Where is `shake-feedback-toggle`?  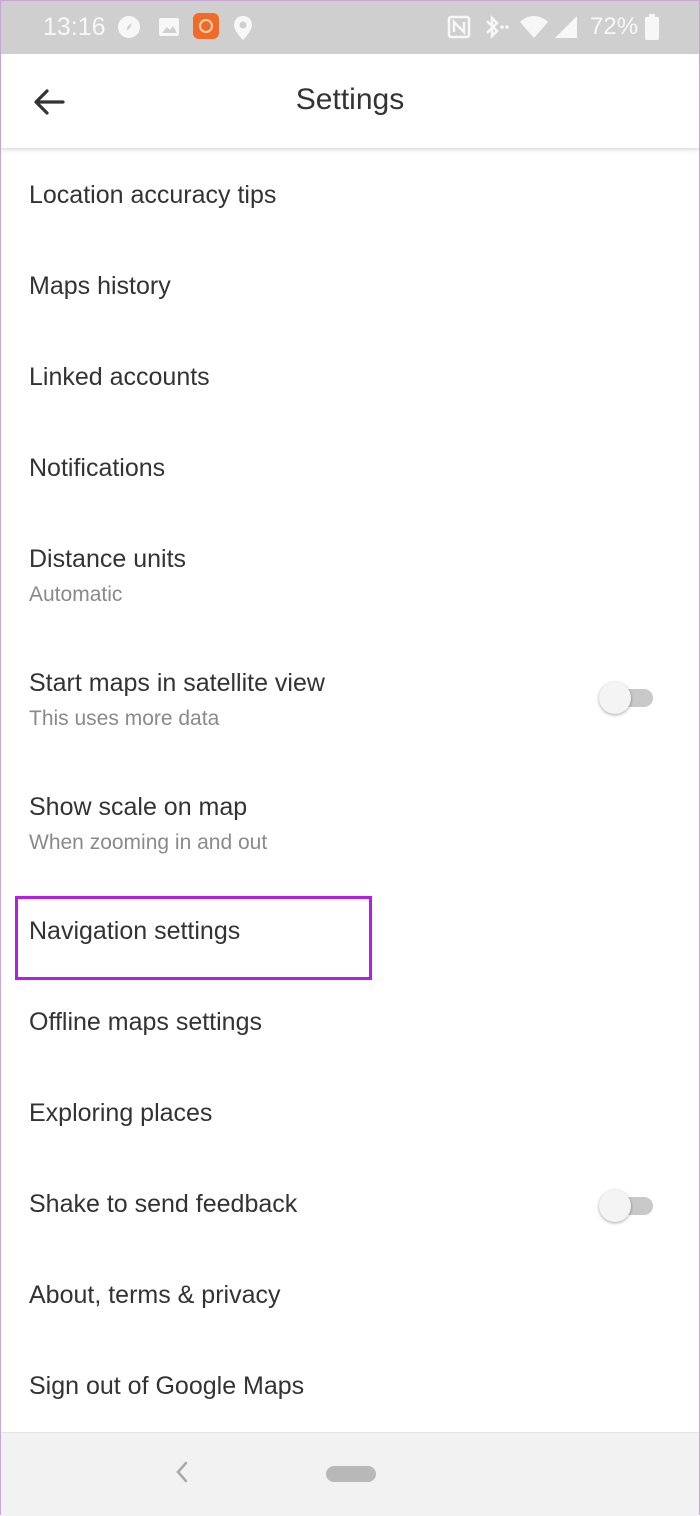 shake-feedback-toggle is located at coordinates (627, 1206).